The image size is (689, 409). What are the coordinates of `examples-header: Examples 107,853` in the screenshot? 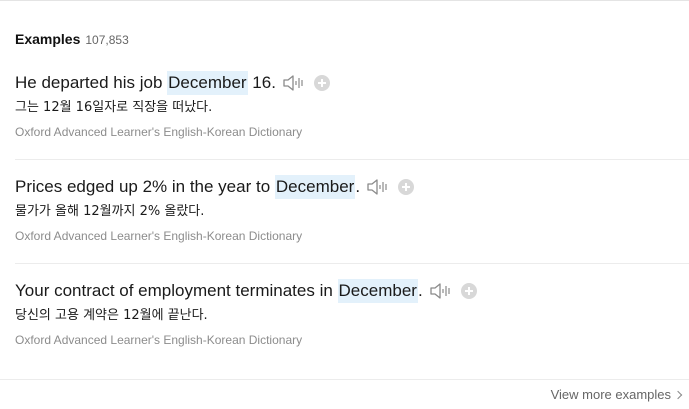 It's located at (72, 39).